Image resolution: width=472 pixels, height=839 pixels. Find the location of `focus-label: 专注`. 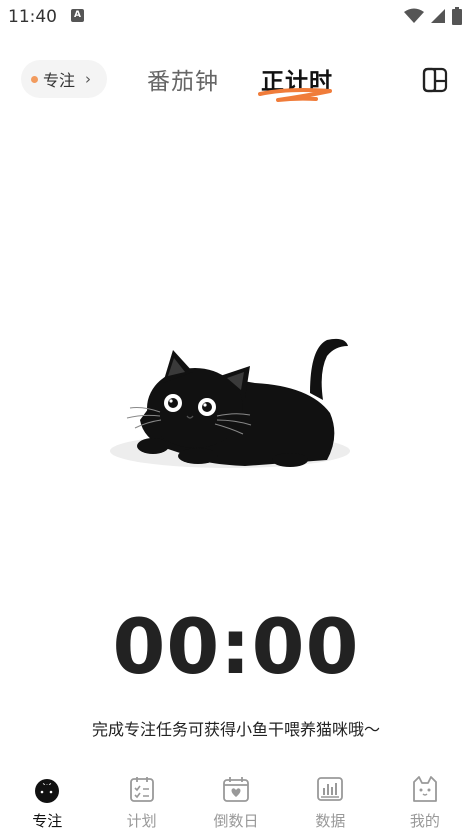

focus-label: 专注 is located at coordinates (59, 80).